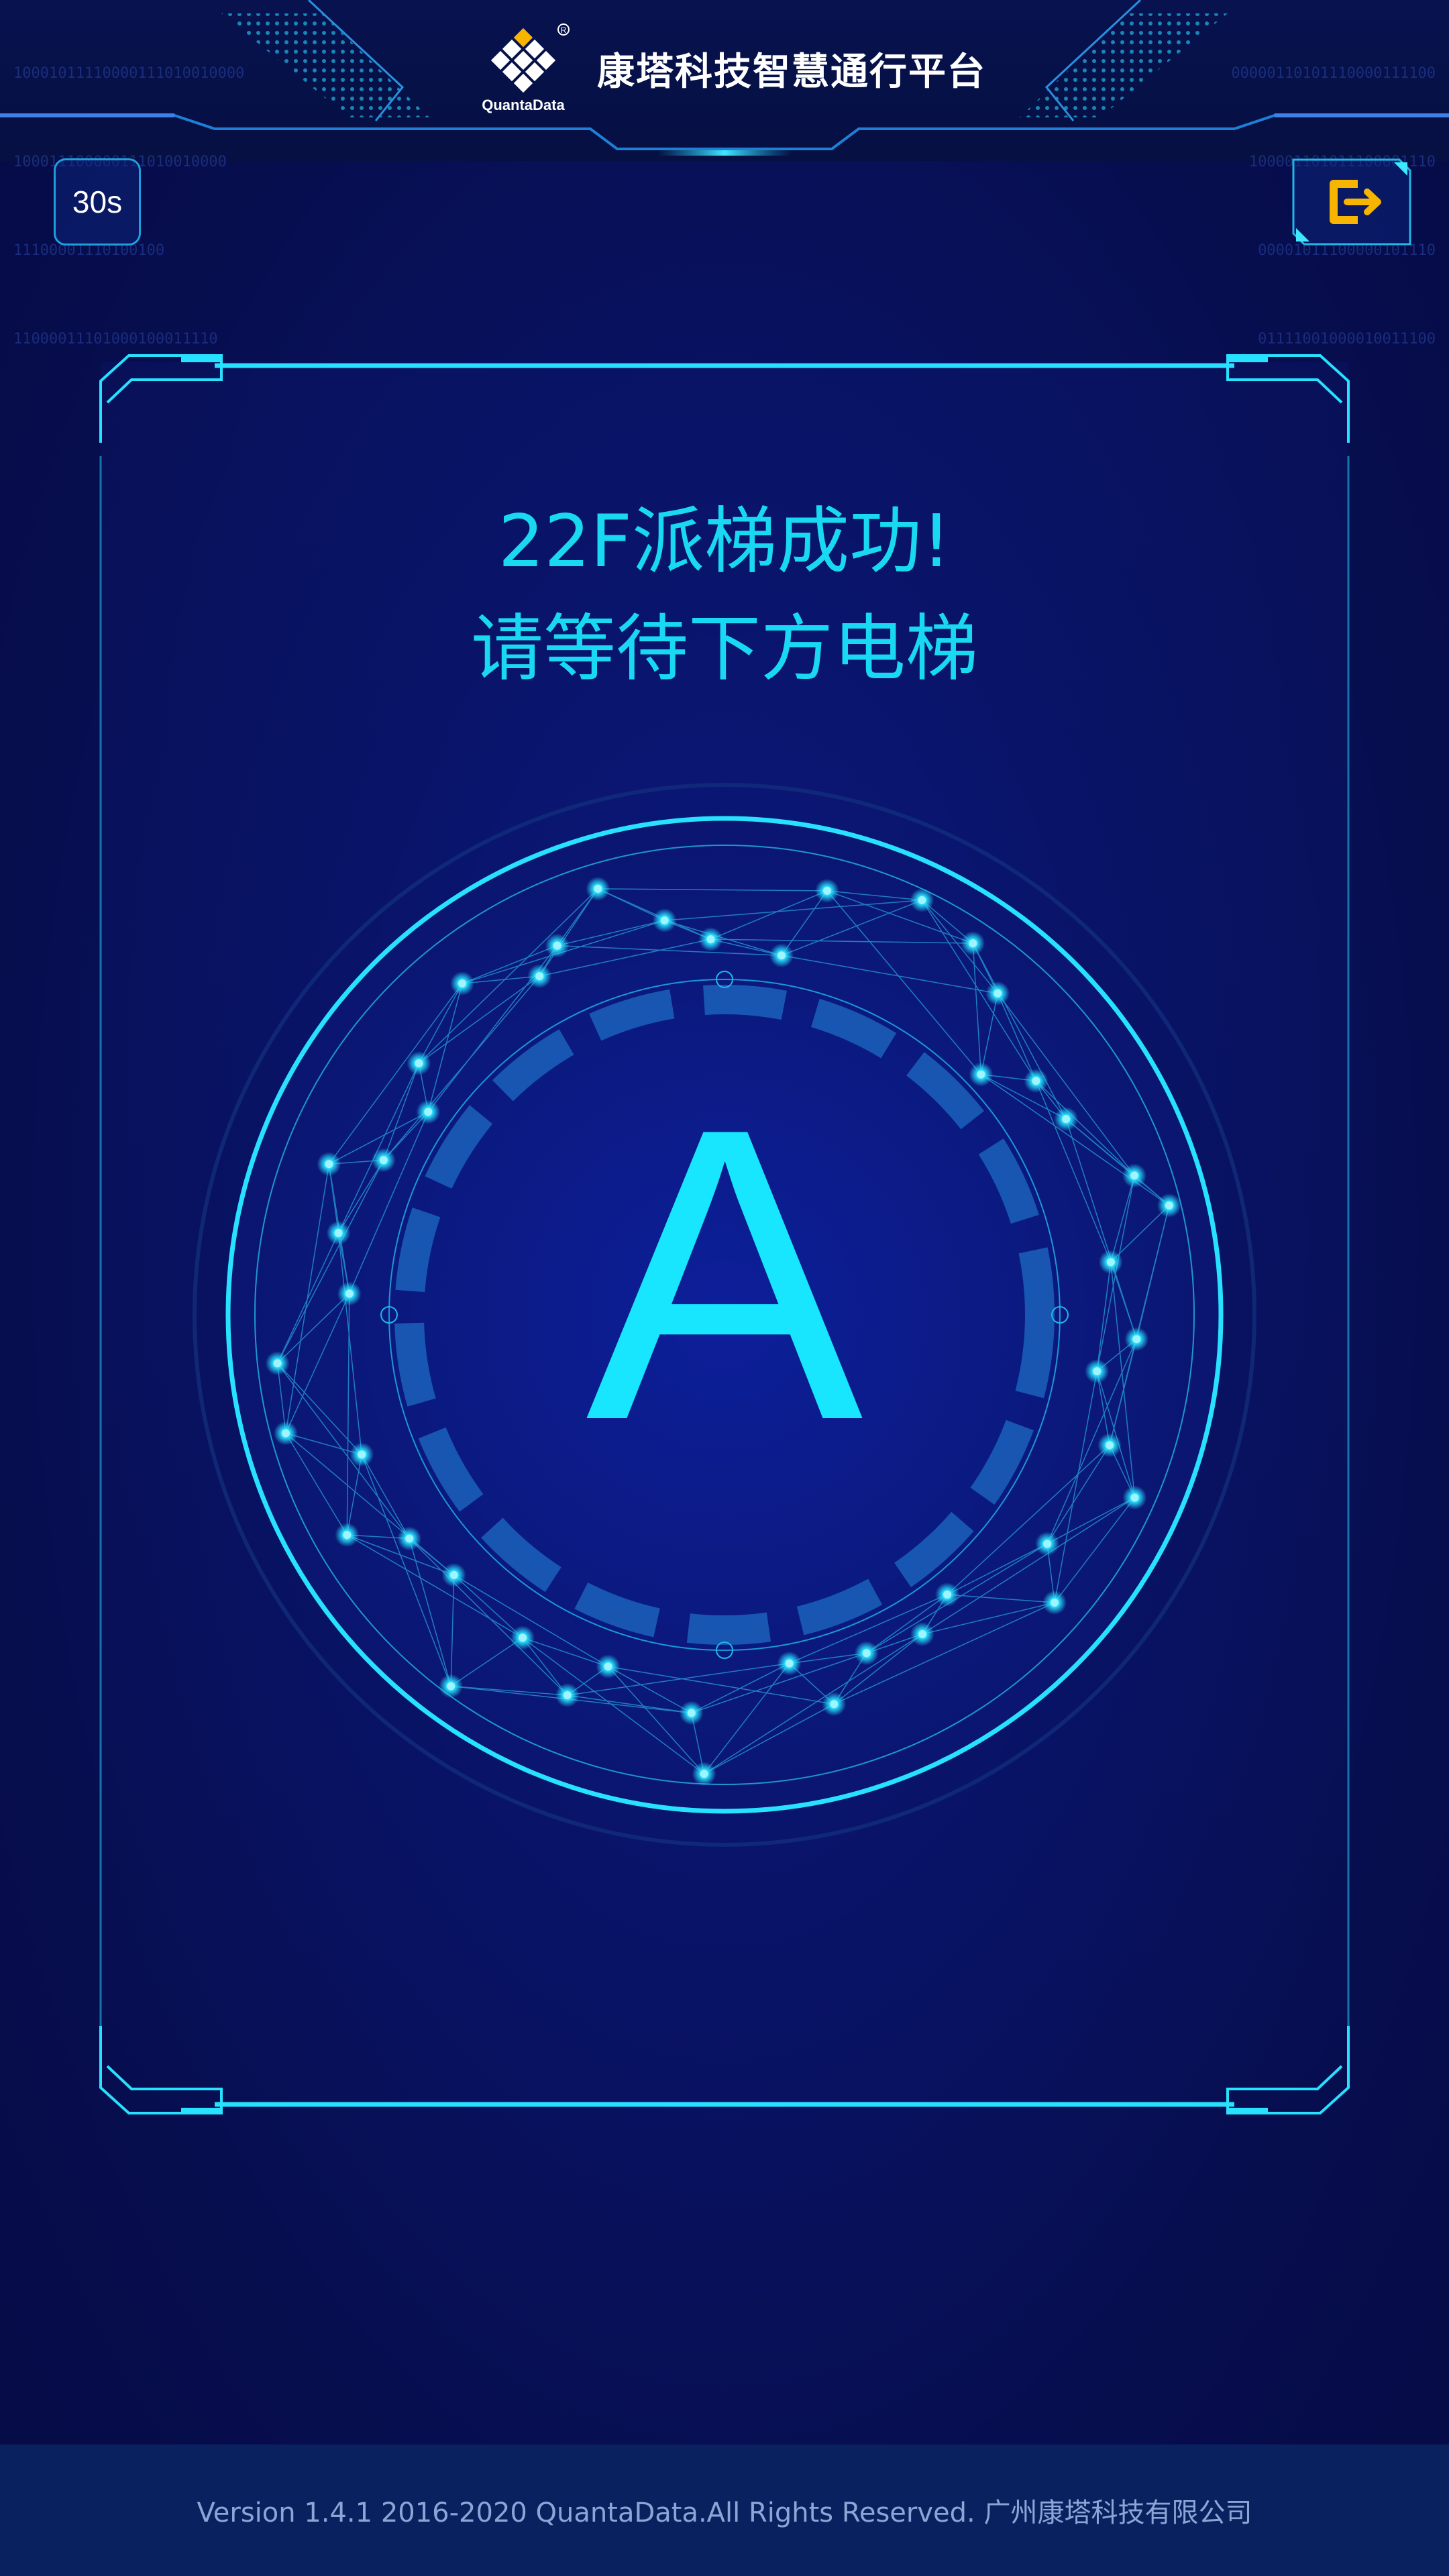  I want to click on wait-instruction-message: 请等待下方电梯, so click(724, 649).